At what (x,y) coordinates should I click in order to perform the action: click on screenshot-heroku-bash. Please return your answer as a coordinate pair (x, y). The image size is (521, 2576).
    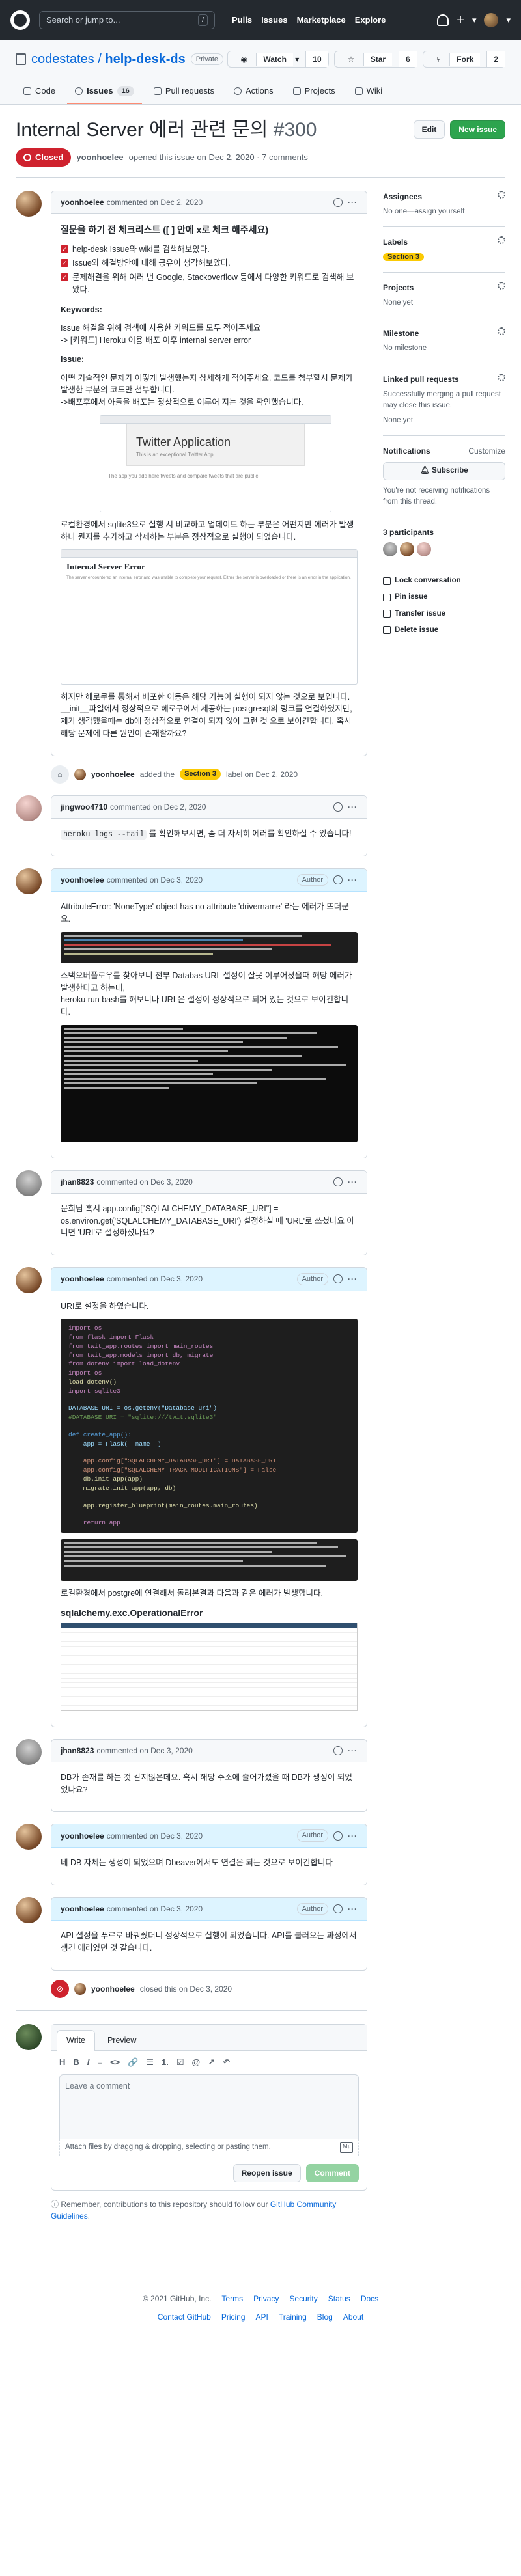
    Looking at the image, I should click on (209, 1083).